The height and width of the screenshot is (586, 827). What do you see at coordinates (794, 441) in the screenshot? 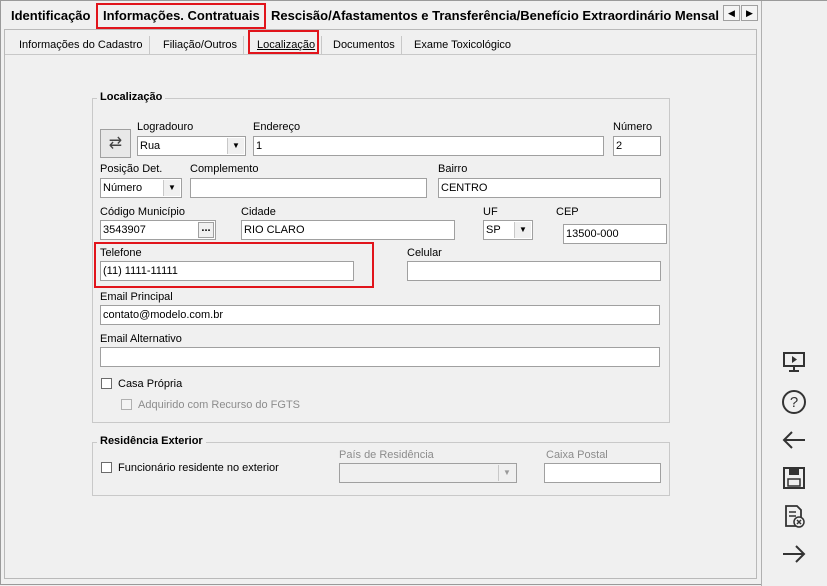
I see `back-arrow-icon` at bounding box center [794, 441].